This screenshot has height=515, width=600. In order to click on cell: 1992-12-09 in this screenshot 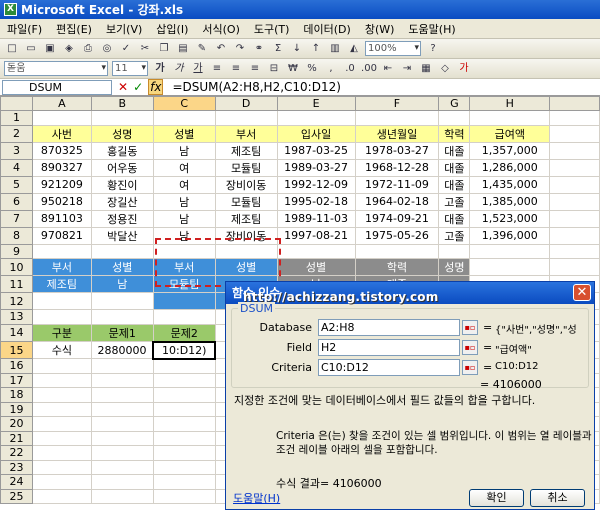, I will do `click(316, 184)`.